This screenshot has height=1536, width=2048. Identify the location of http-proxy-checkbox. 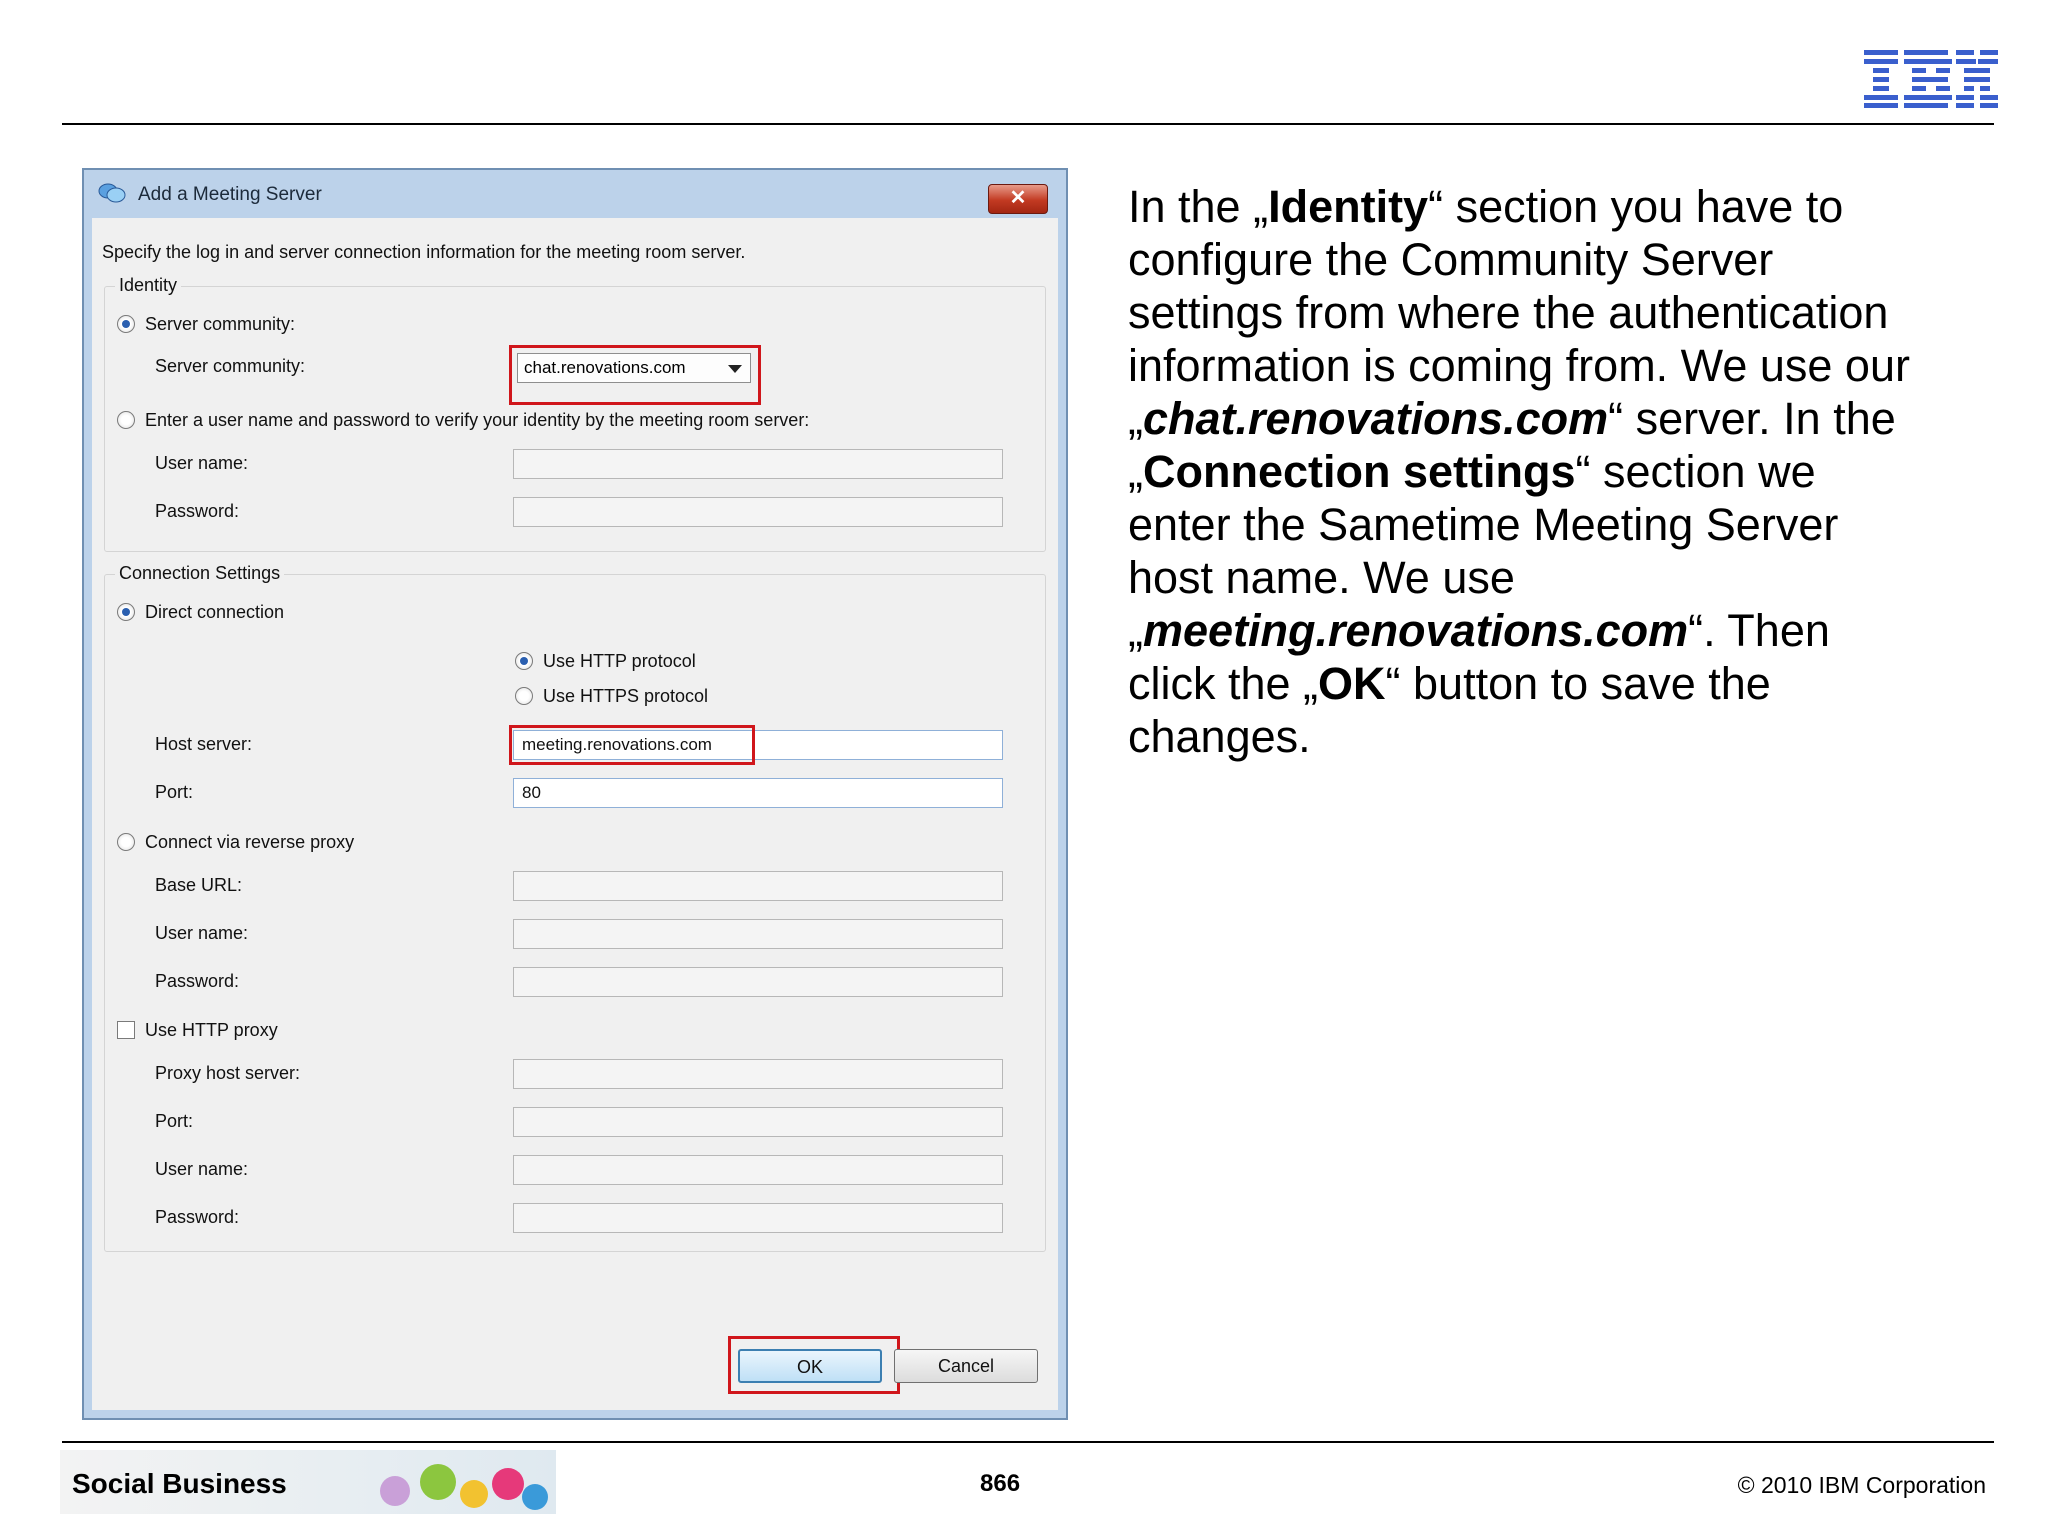
(126, 1030).